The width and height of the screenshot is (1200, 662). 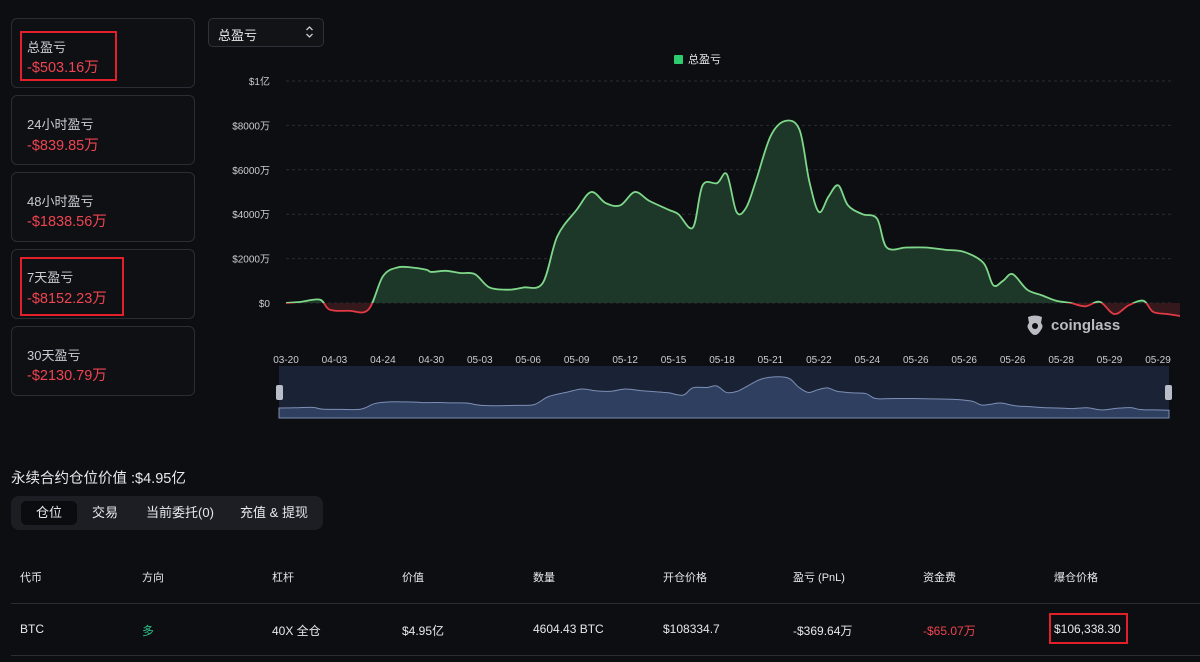 I want to click on th-side: 方向, so click(x=153, y=578).